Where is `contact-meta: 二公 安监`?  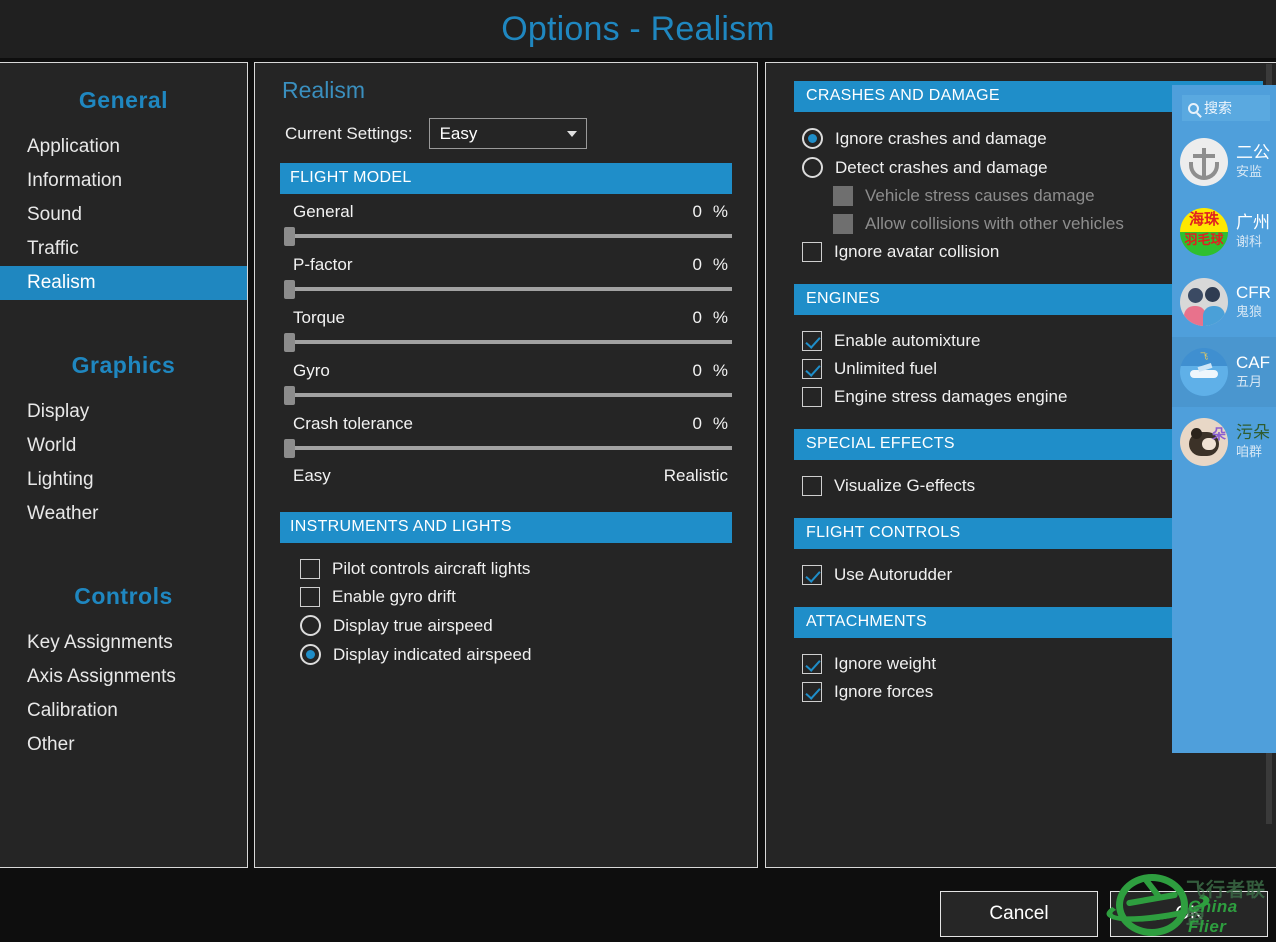
contact-meta: 二公 安监 is located at coordinates (1253, 162).